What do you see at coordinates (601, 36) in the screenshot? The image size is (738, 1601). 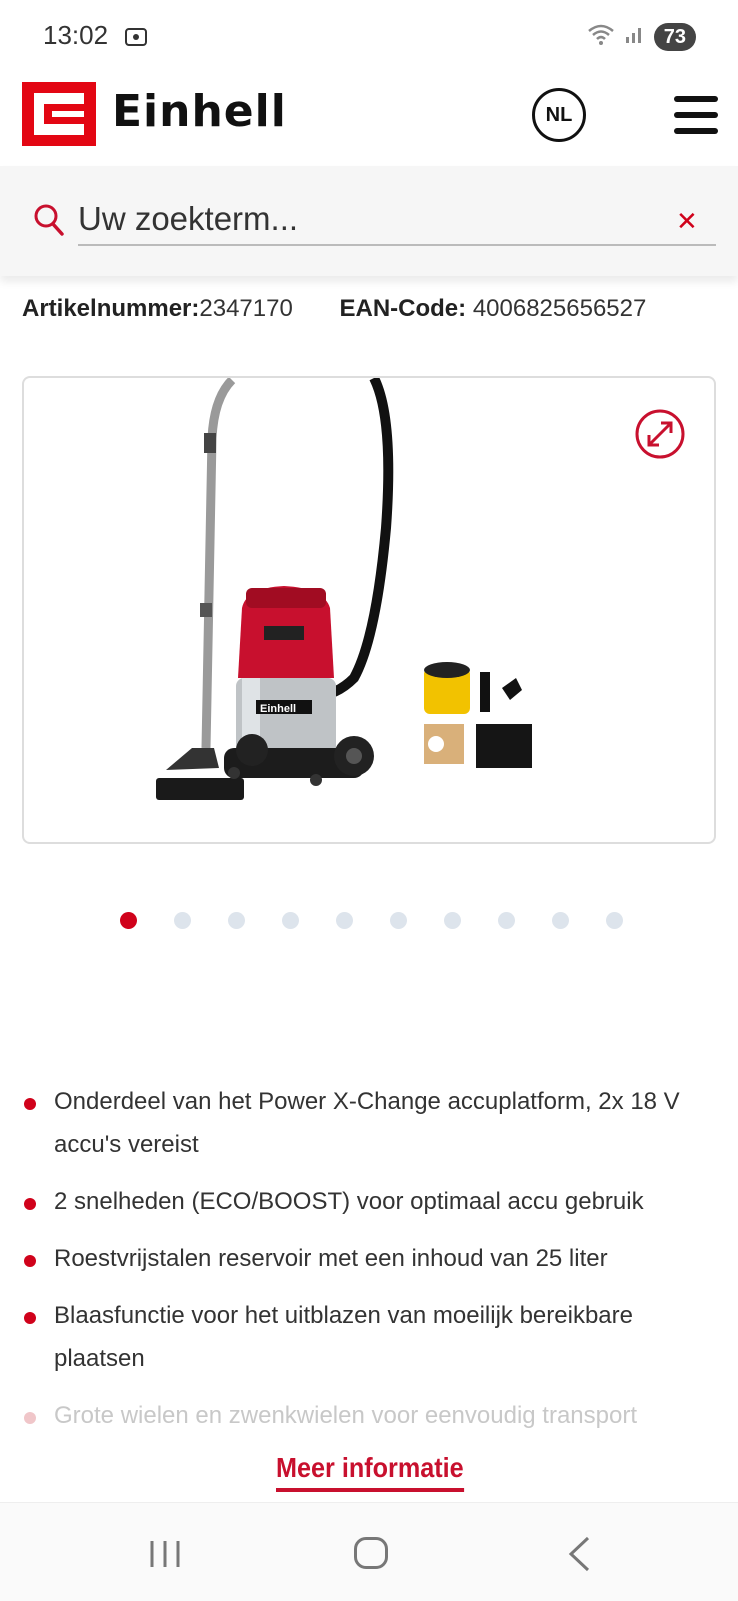 I see `wifi-icon` at bounding box center [601, 36].